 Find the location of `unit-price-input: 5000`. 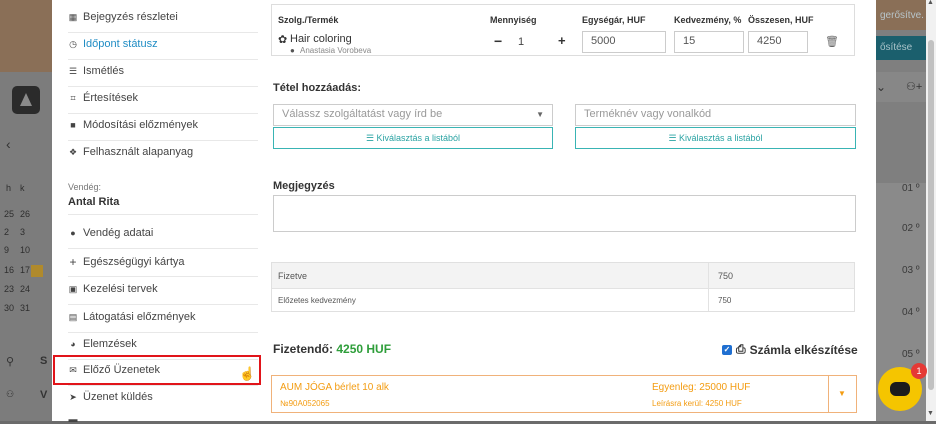

unit-price-input: 5000 is located at coordinates (624, 42).